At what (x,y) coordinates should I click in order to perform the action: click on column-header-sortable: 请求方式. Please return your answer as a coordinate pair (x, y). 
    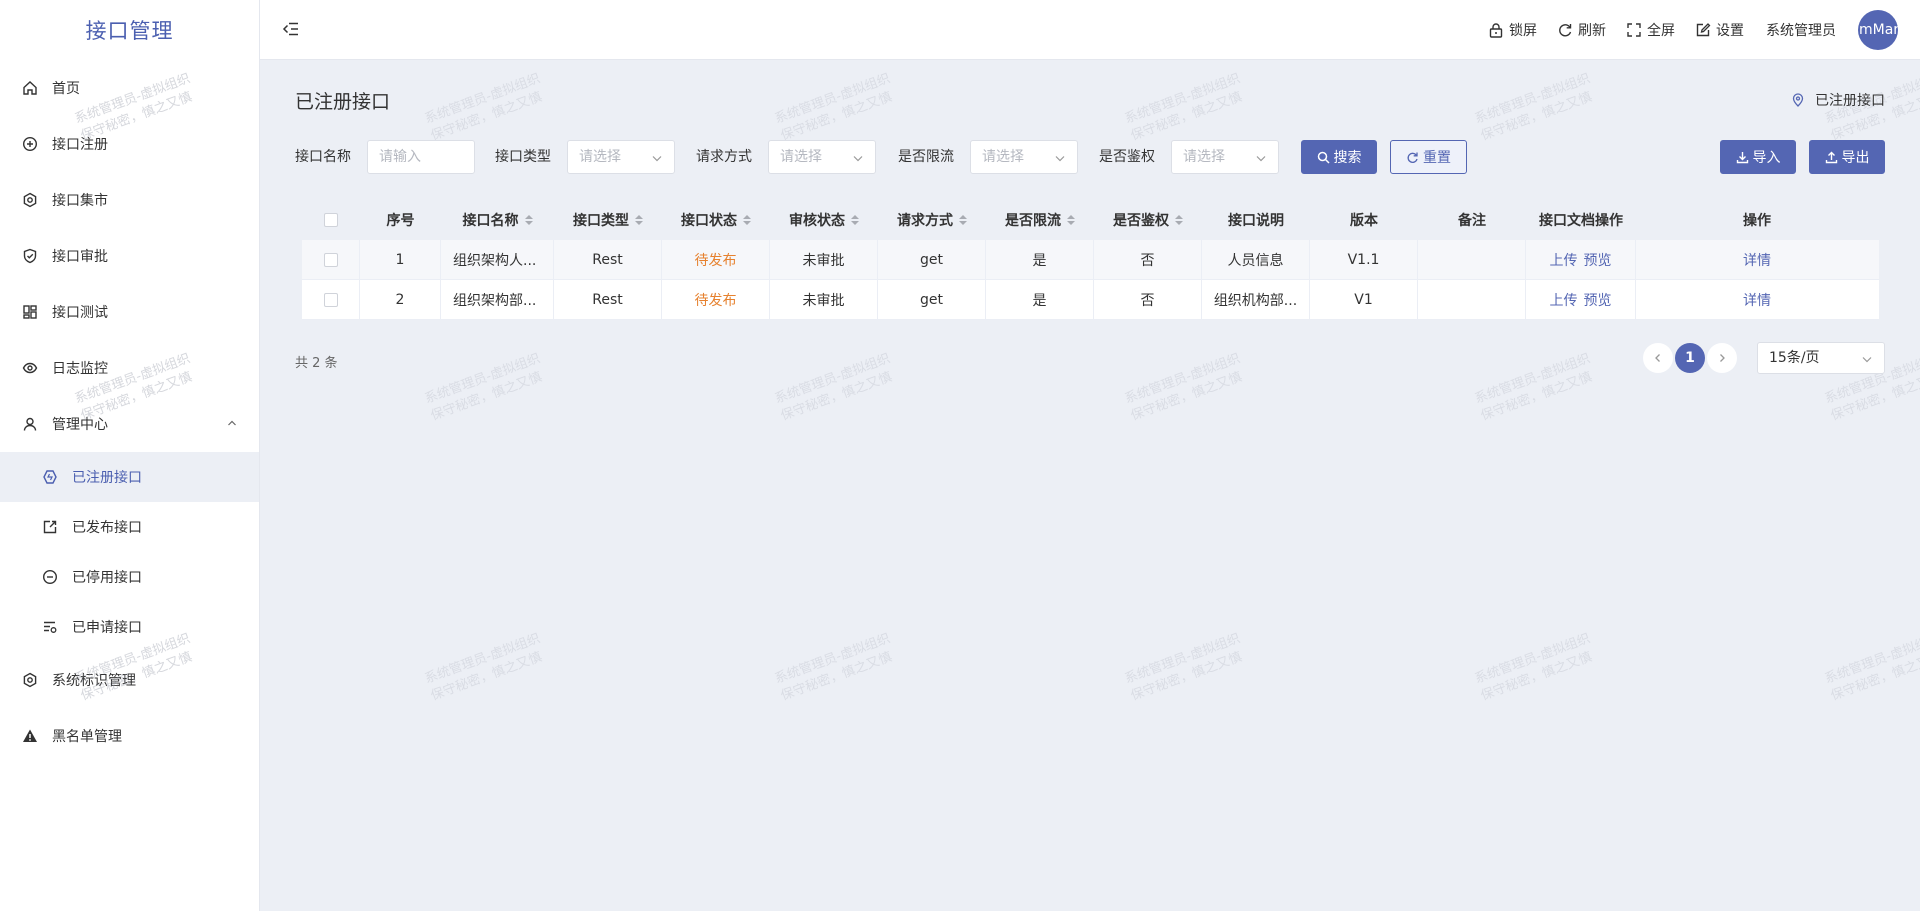
    Looking at the image, I should click on (932, 220).